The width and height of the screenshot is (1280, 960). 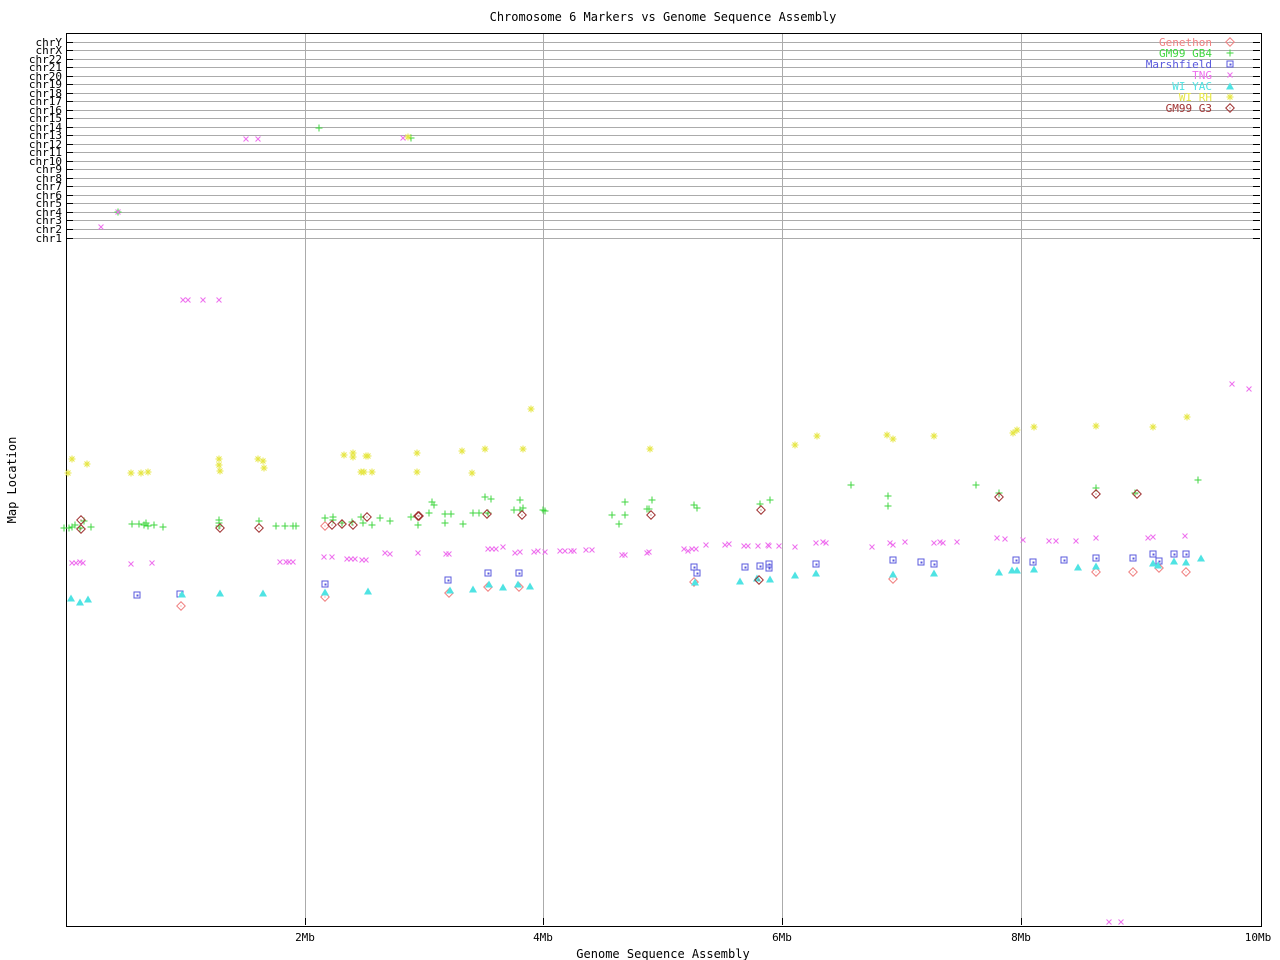 What do you see at coordinates (782, 937) in the screenshot?
I see `x-tick-label: 6Mb` at bounding box center [782, 937].